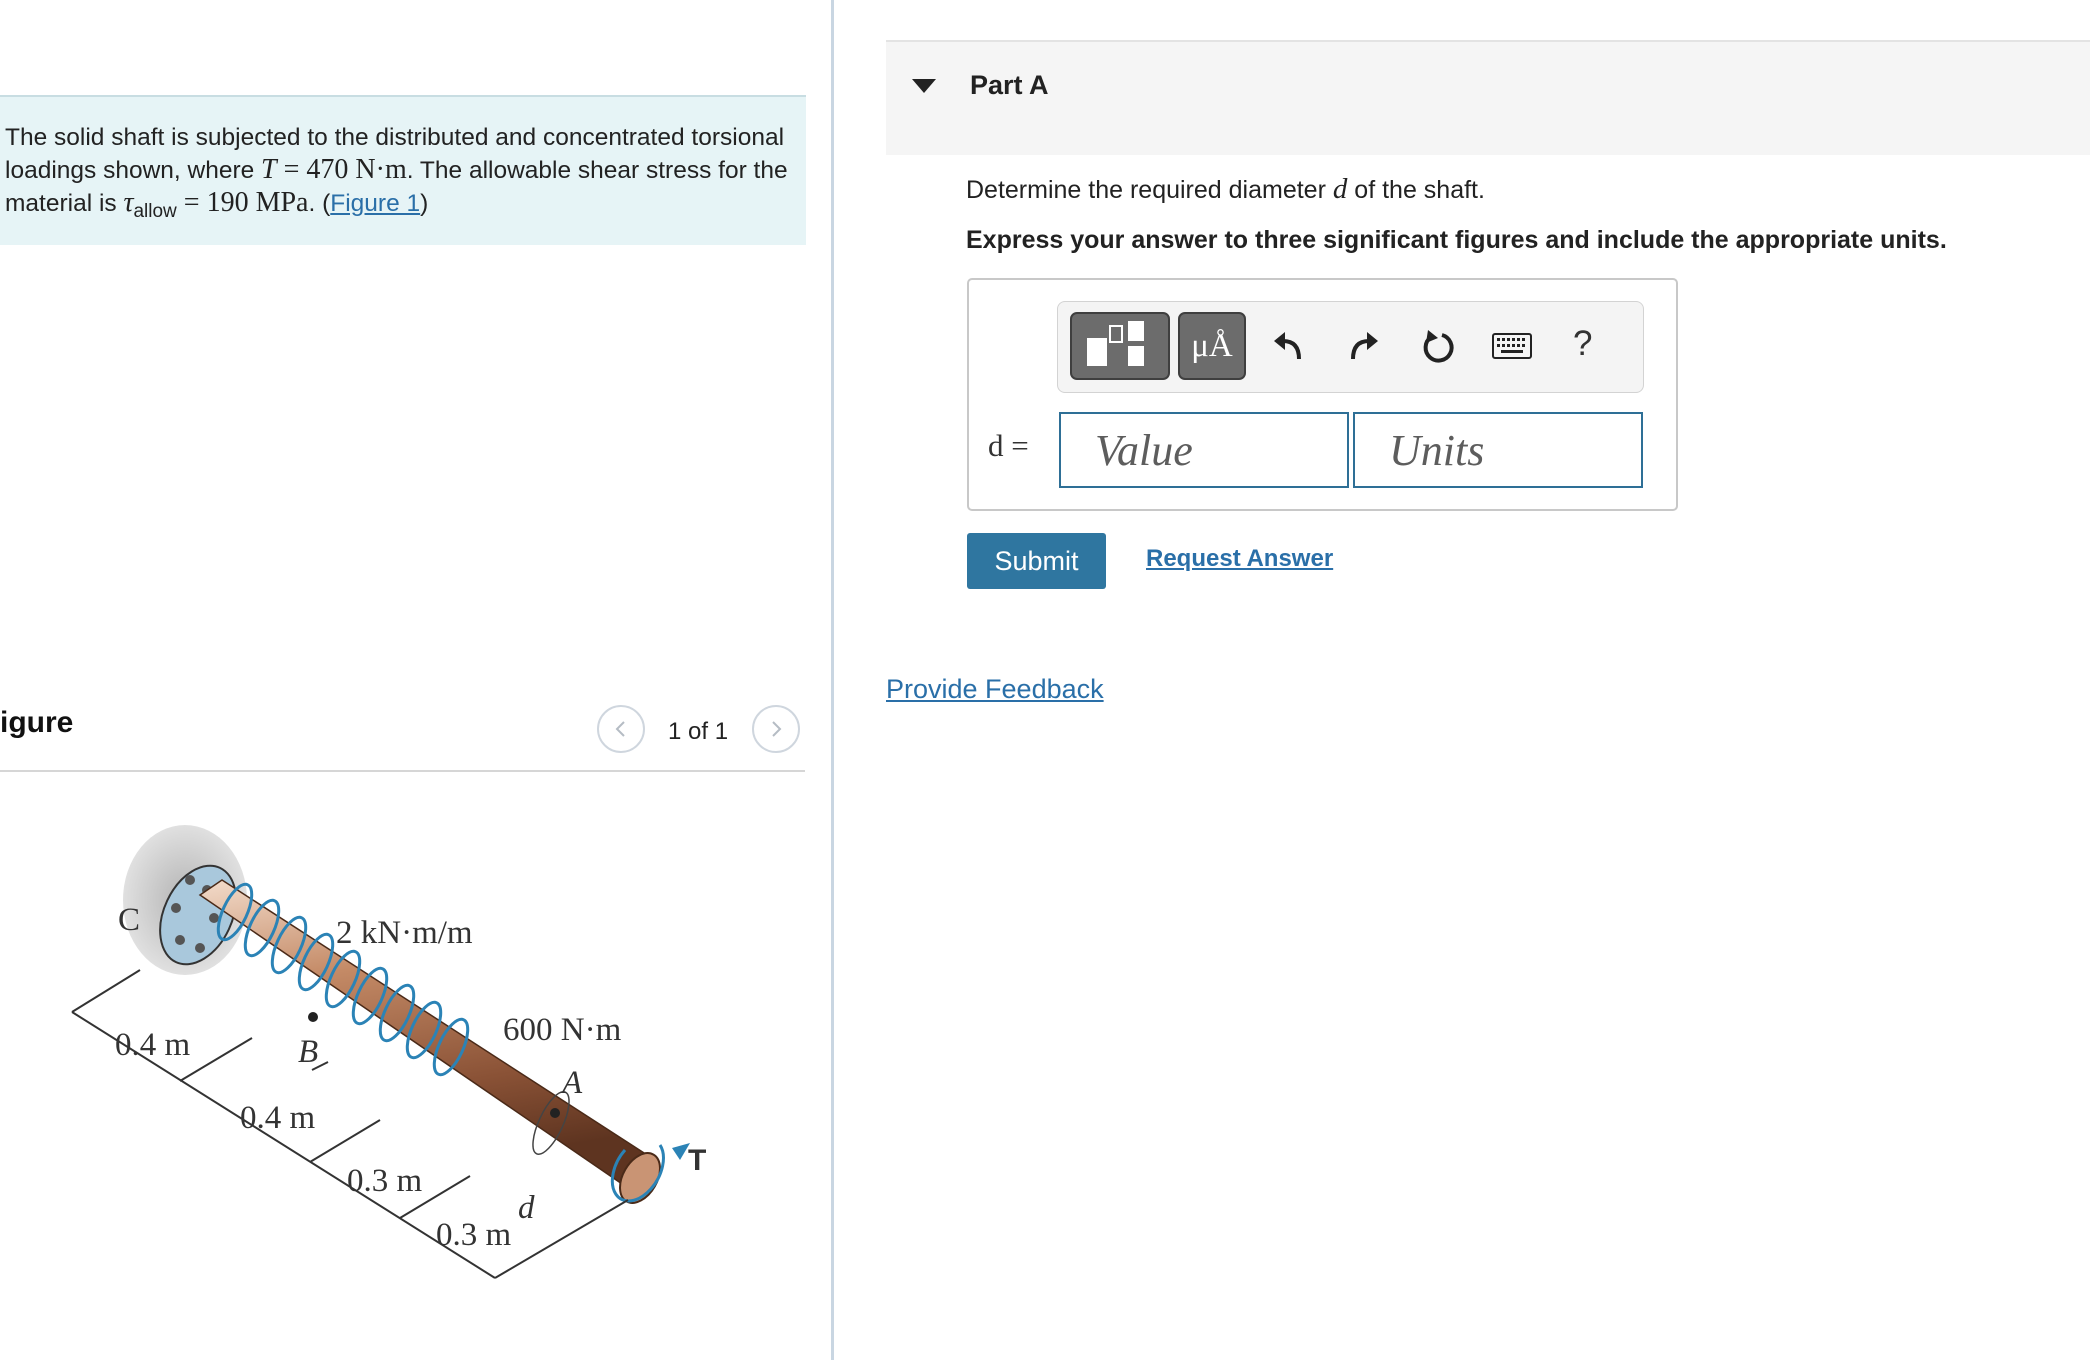  Describe the element at coordinates (571, 1083) in the screenshot. I see `label-a: A` at that location.